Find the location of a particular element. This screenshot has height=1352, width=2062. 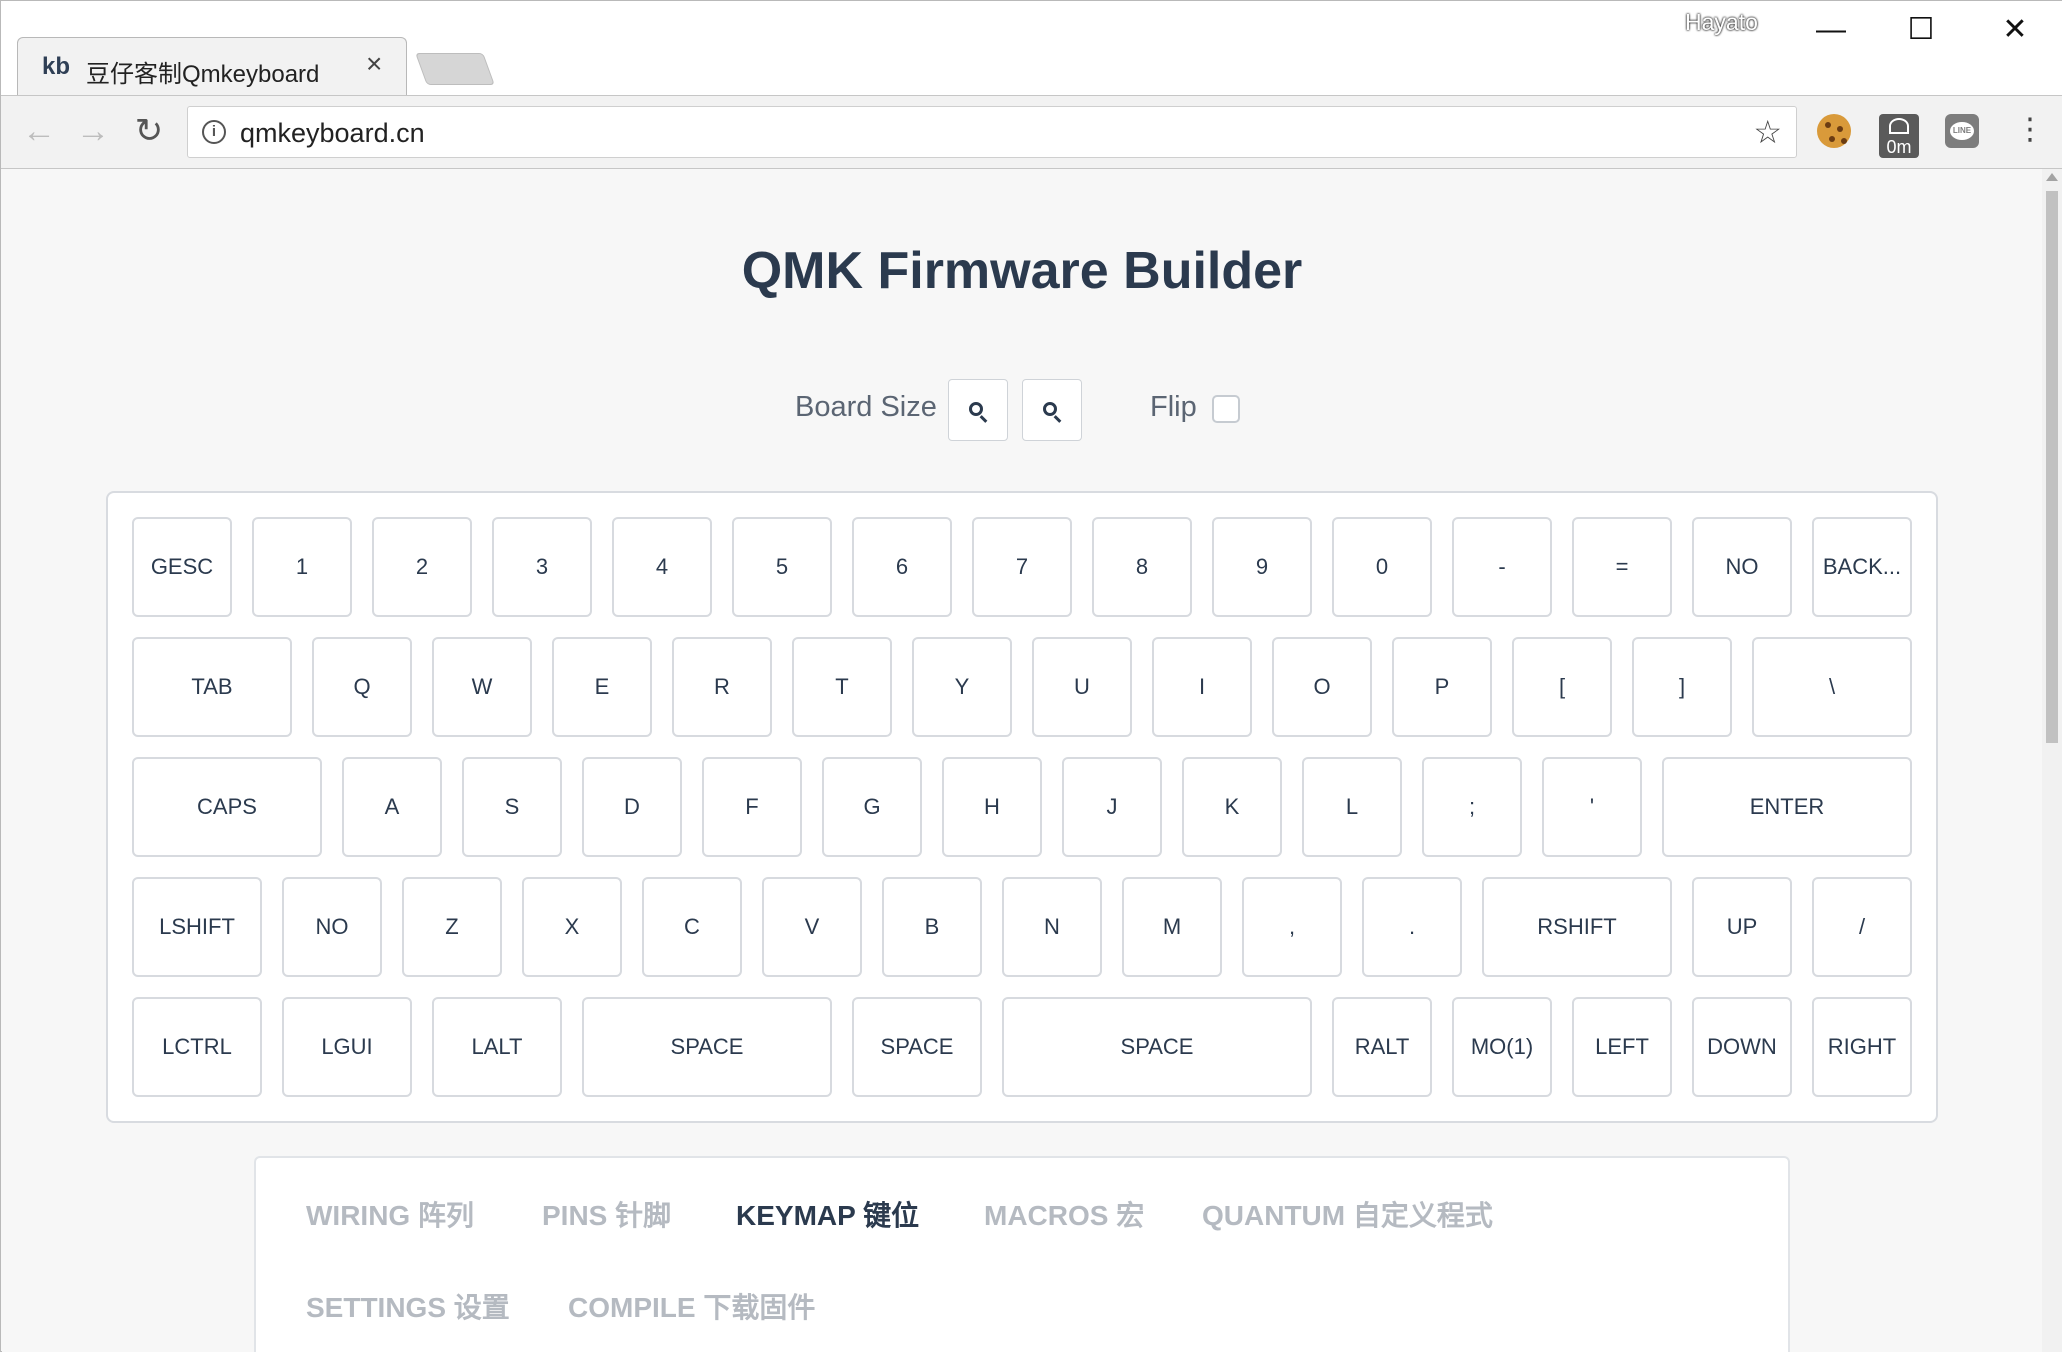

key: UP is located at coordinates (1742, 927).